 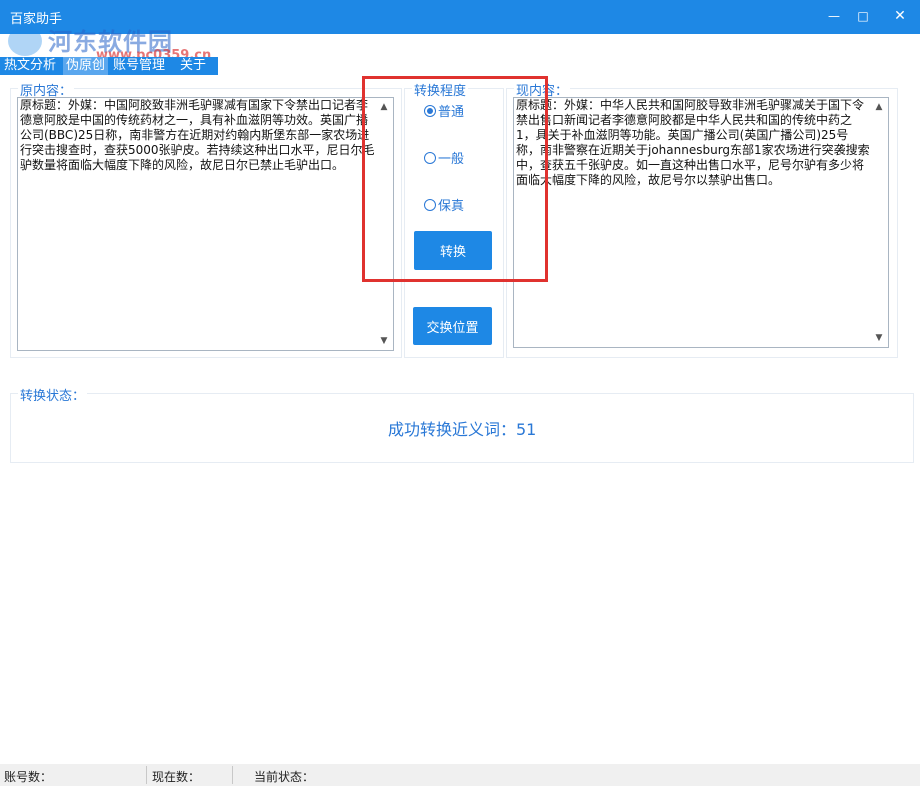 I want to click on menu-item-pseudo-original: 伪原创, so click(x=86, y=66).